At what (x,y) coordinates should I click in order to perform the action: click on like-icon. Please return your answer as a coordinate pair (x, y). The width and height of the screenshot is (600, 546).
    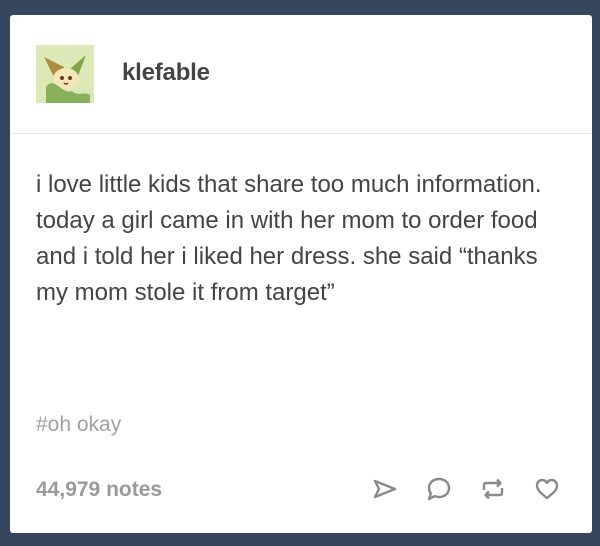
    Looking at the image, I should click on (547, 489).